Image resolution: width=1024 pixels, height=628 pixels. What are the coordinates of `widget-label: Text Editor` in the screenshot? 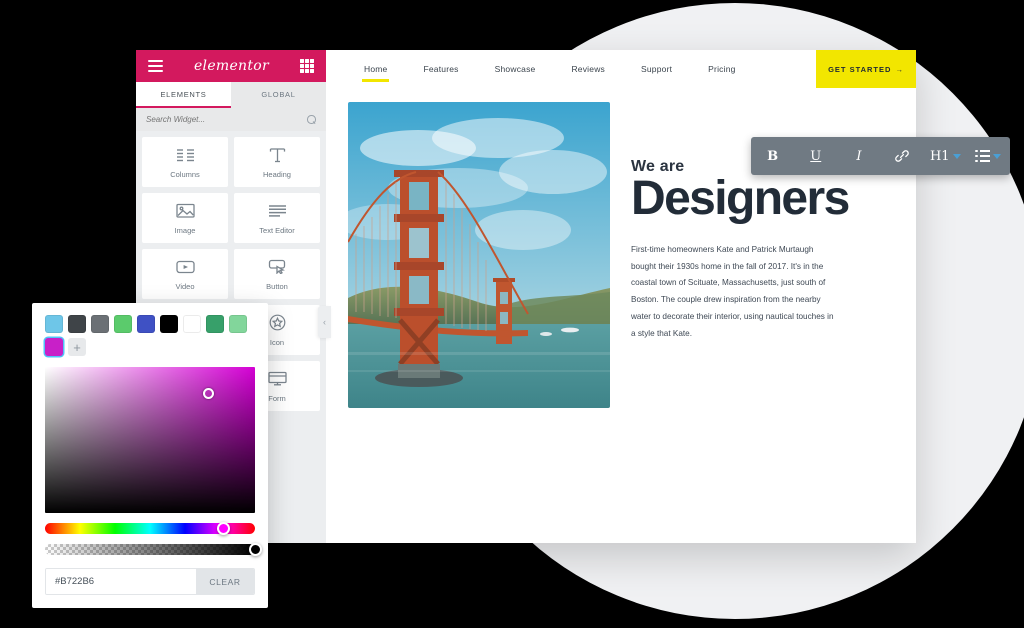 It's located at (277, 230).